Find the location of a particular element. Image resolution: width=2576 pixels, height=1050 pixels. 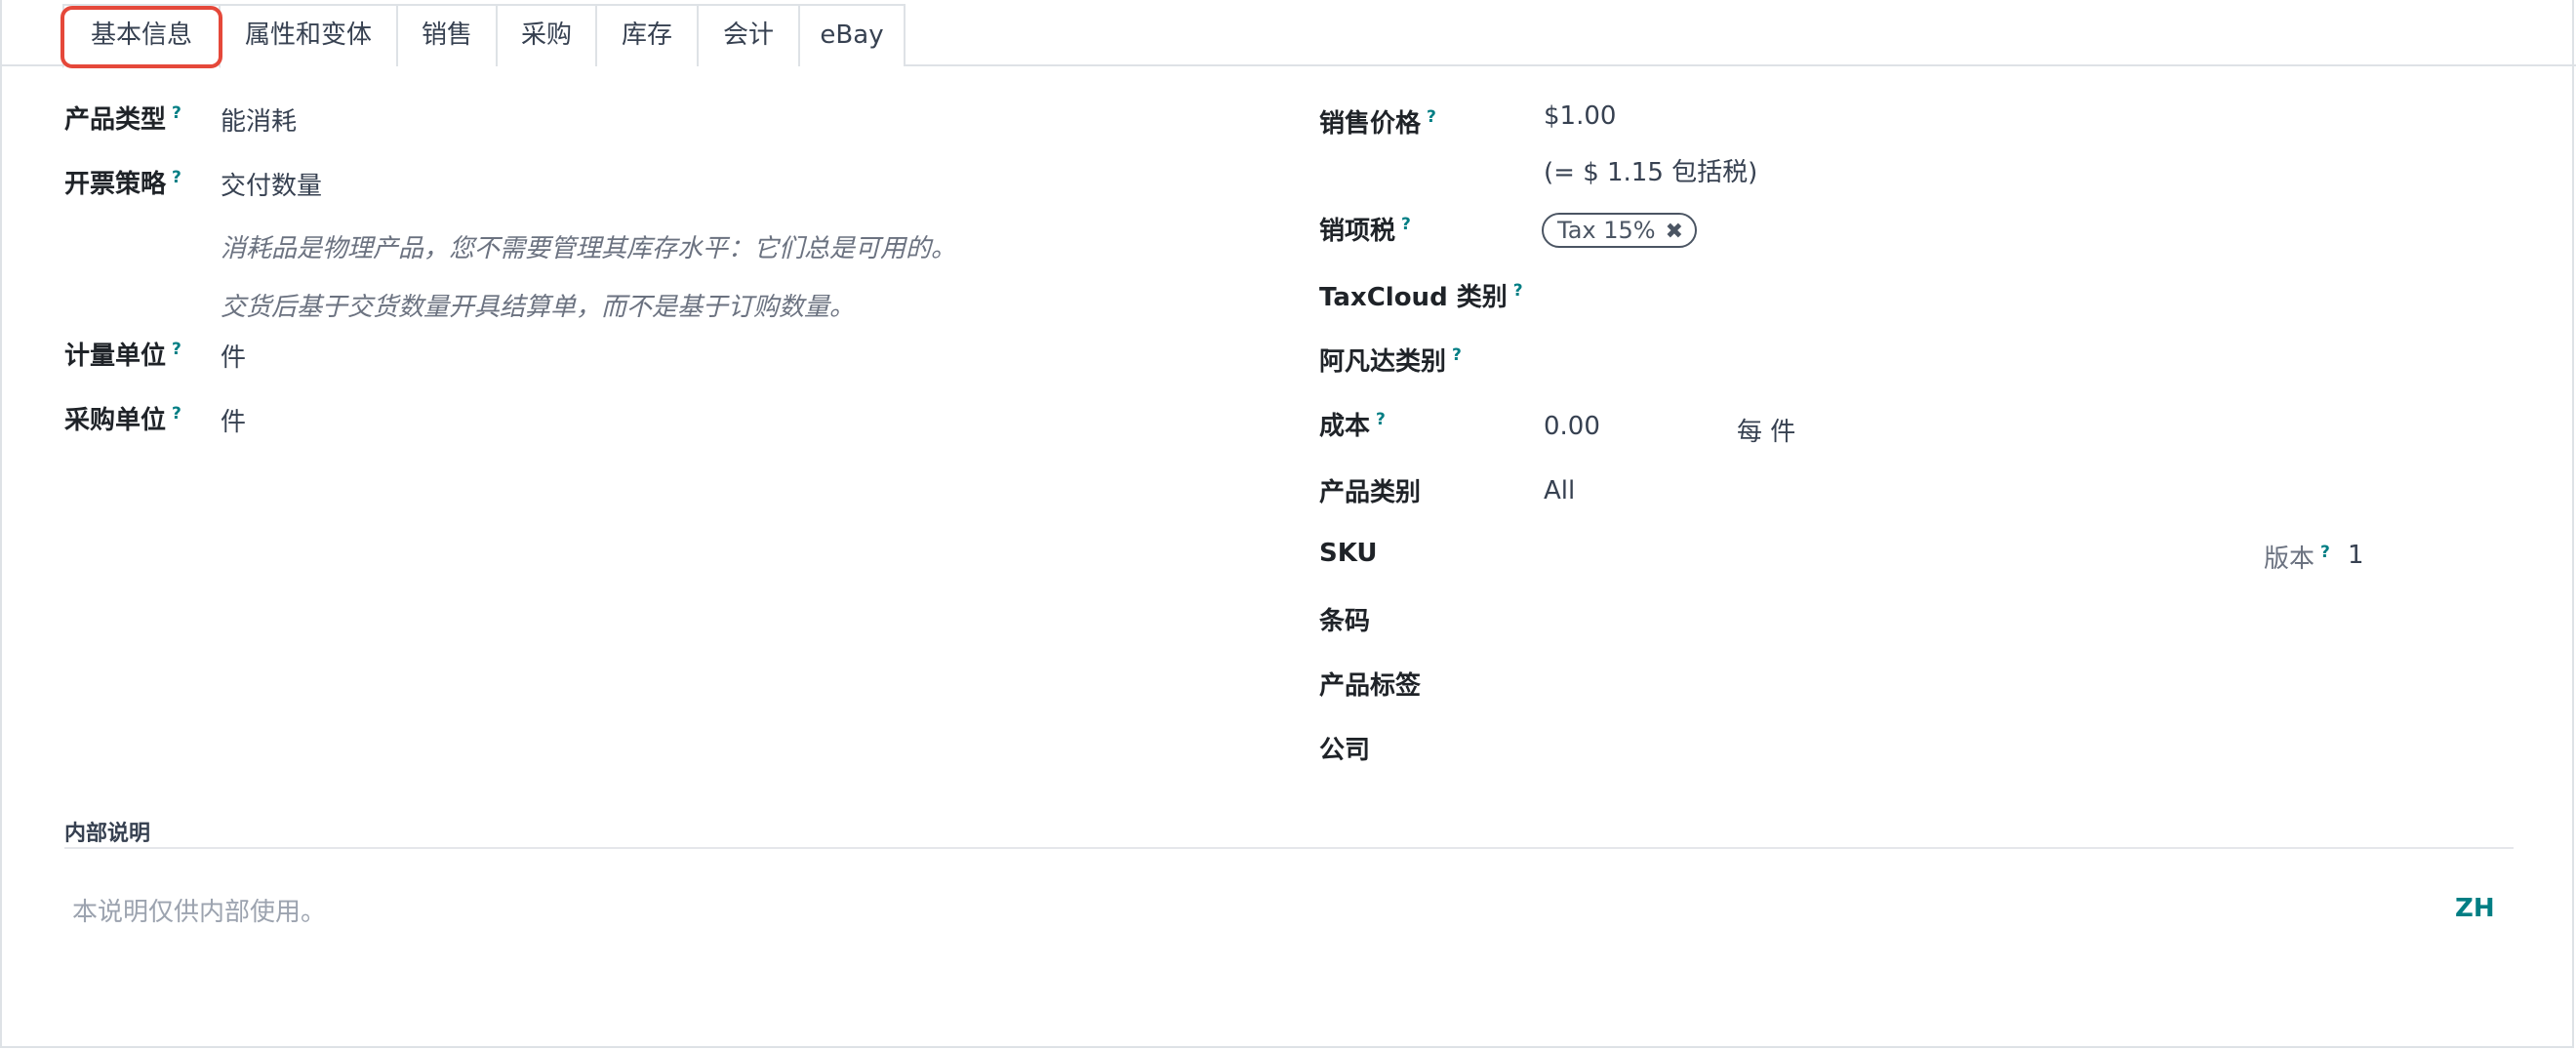

product-tags-label: 产品标签 is located at coordinates (1370, 686).